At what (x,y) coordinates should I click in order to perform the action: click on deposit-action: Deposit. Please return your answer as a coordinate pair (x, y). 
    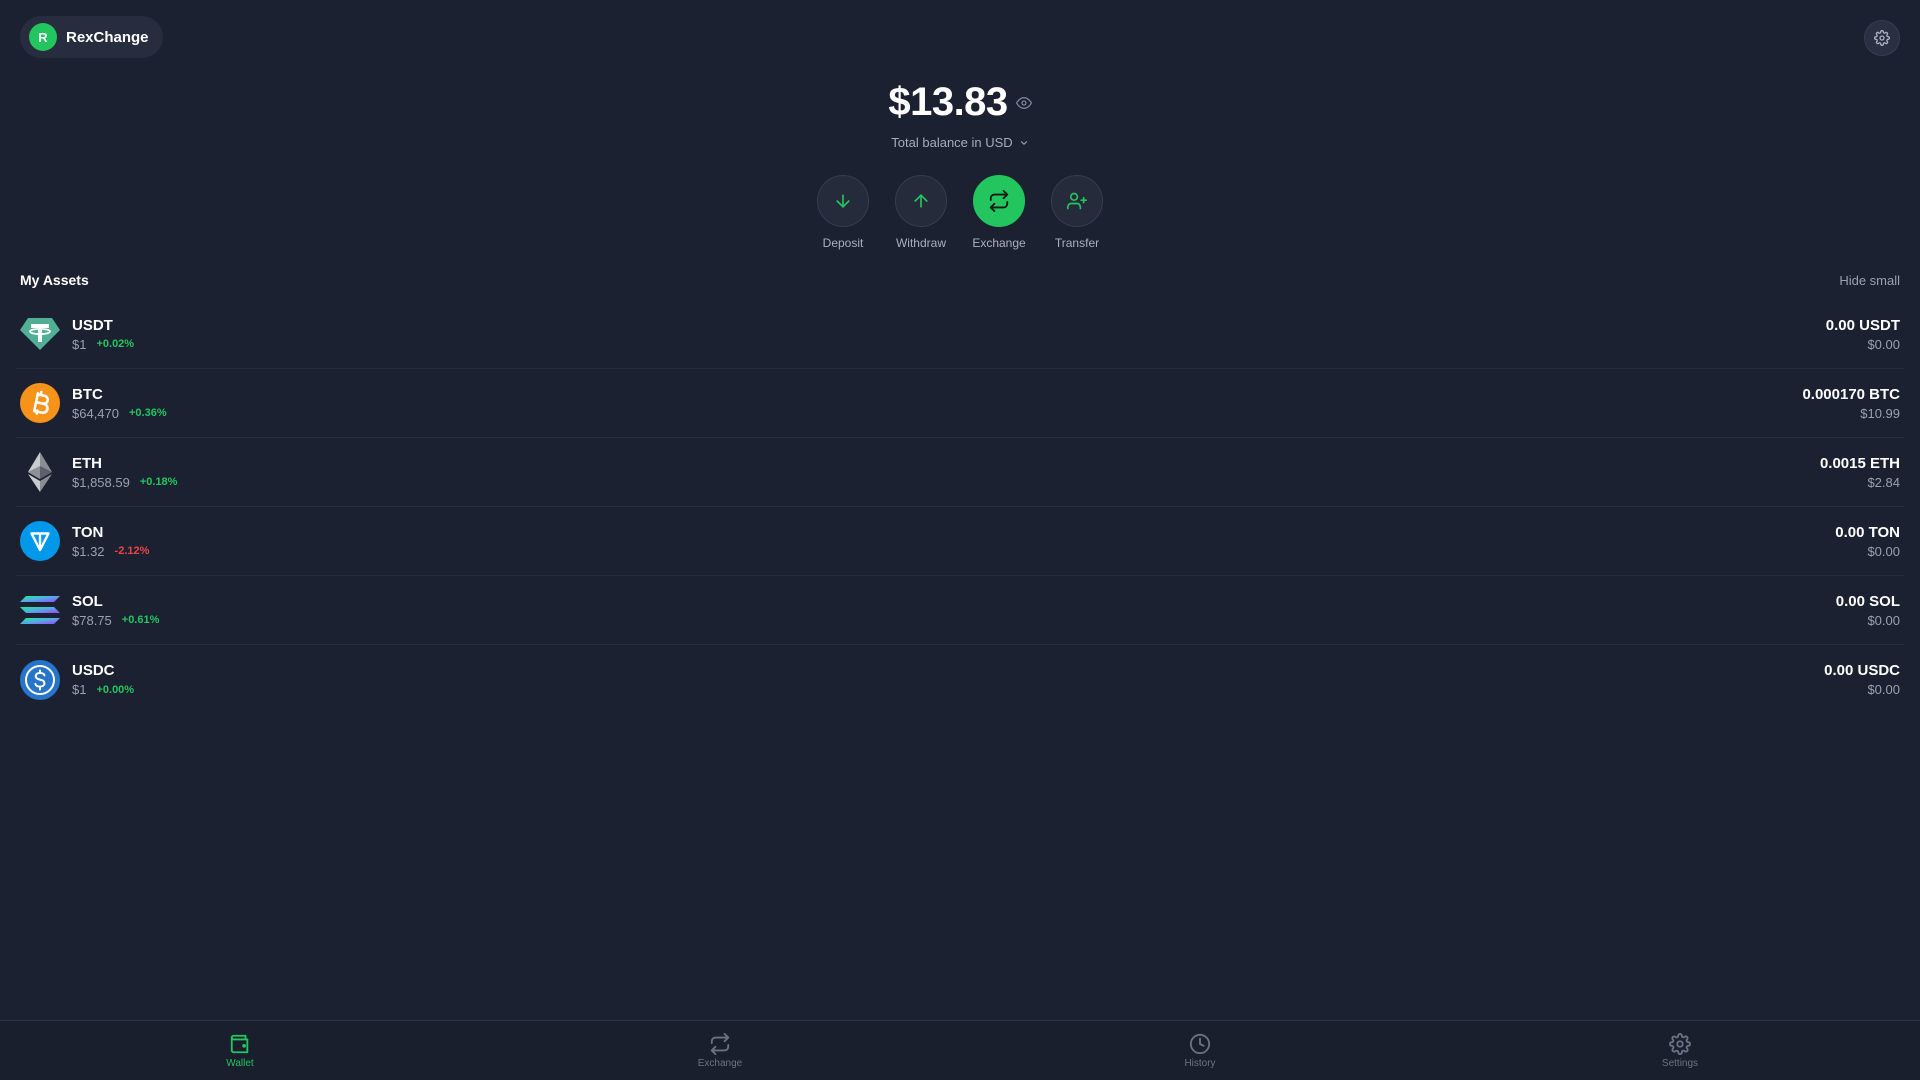
    Looking at the image, I should click on (843, 212).